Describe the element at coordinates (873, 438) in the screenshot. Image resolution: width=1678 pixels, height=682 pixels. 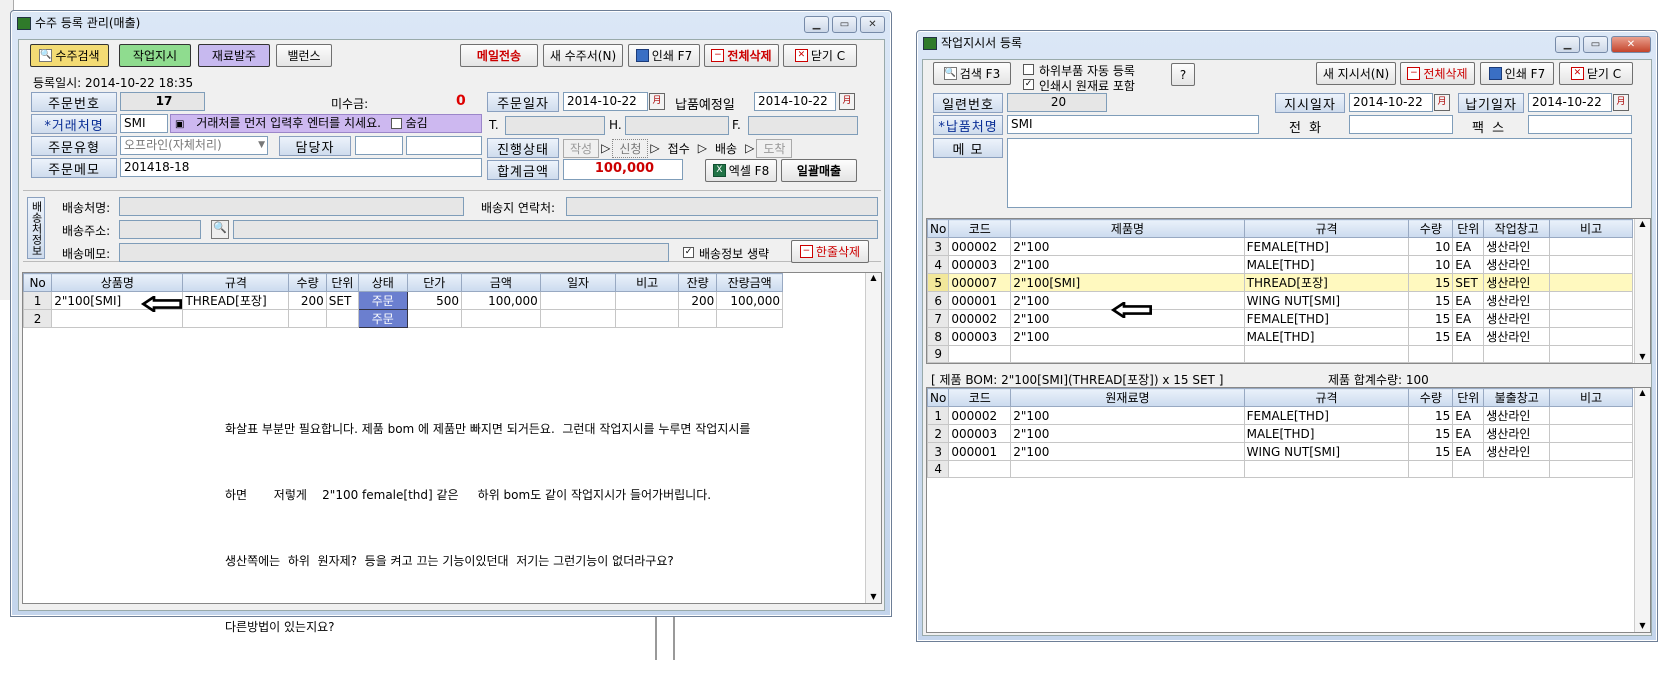
I see `order-grid-scrollbar: ▲ ▼` at that location.